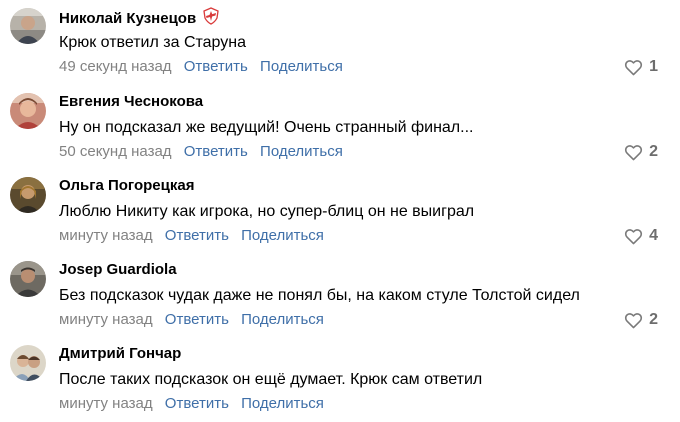 The image size is (680, 422). I want to click on comment-author: Евгения Чеснокова, so click(131, 102).